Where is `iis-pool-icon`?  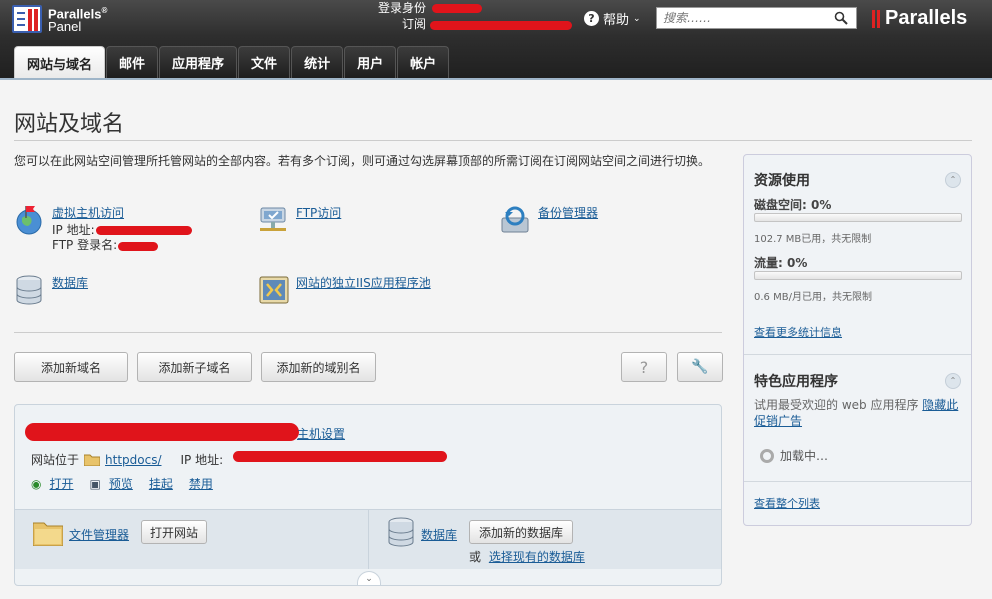
iis-pool-icon is located at coordinates (274, 290).